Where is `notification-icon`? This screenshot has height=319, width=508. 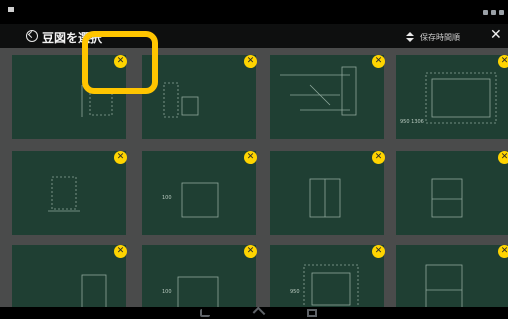
notification-icon is located at coordinates (11, 9).